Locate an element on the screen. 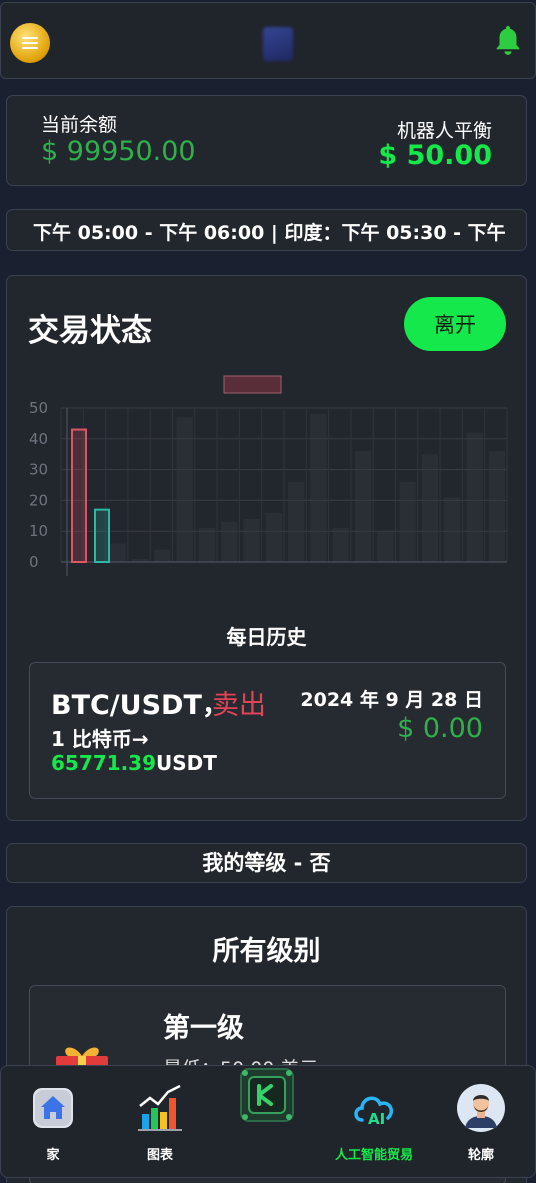 This screenshot has height=1183, width=536. nav-item-charts: 图表 is located at coordinates (160, 1123).